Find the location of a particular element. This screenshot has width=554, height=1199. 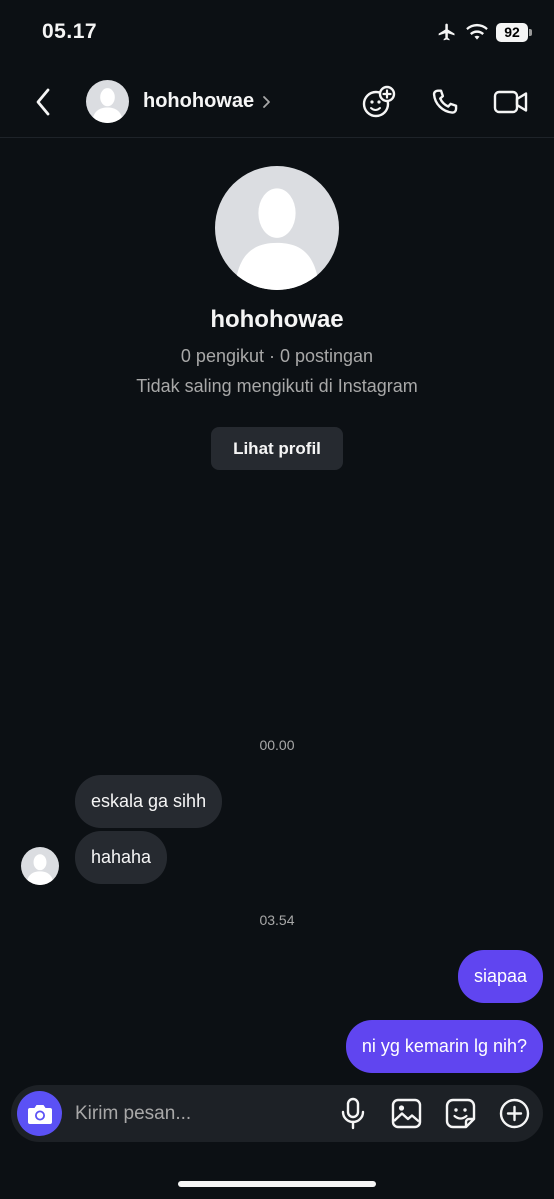

battery-indicator: 92 is located at coordinates (514, 32).